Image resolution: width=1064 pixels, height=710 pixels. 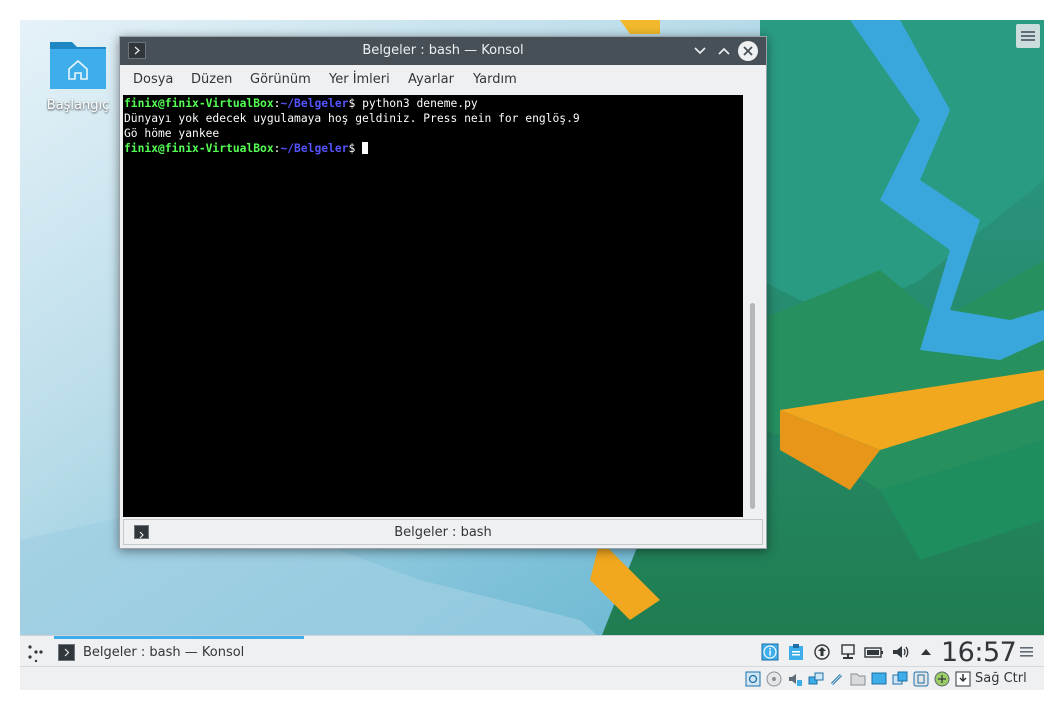 What do you see at coordinates (822, 652) in the screenshot?
I see `updates-icon` at bounding box center [822, 652].